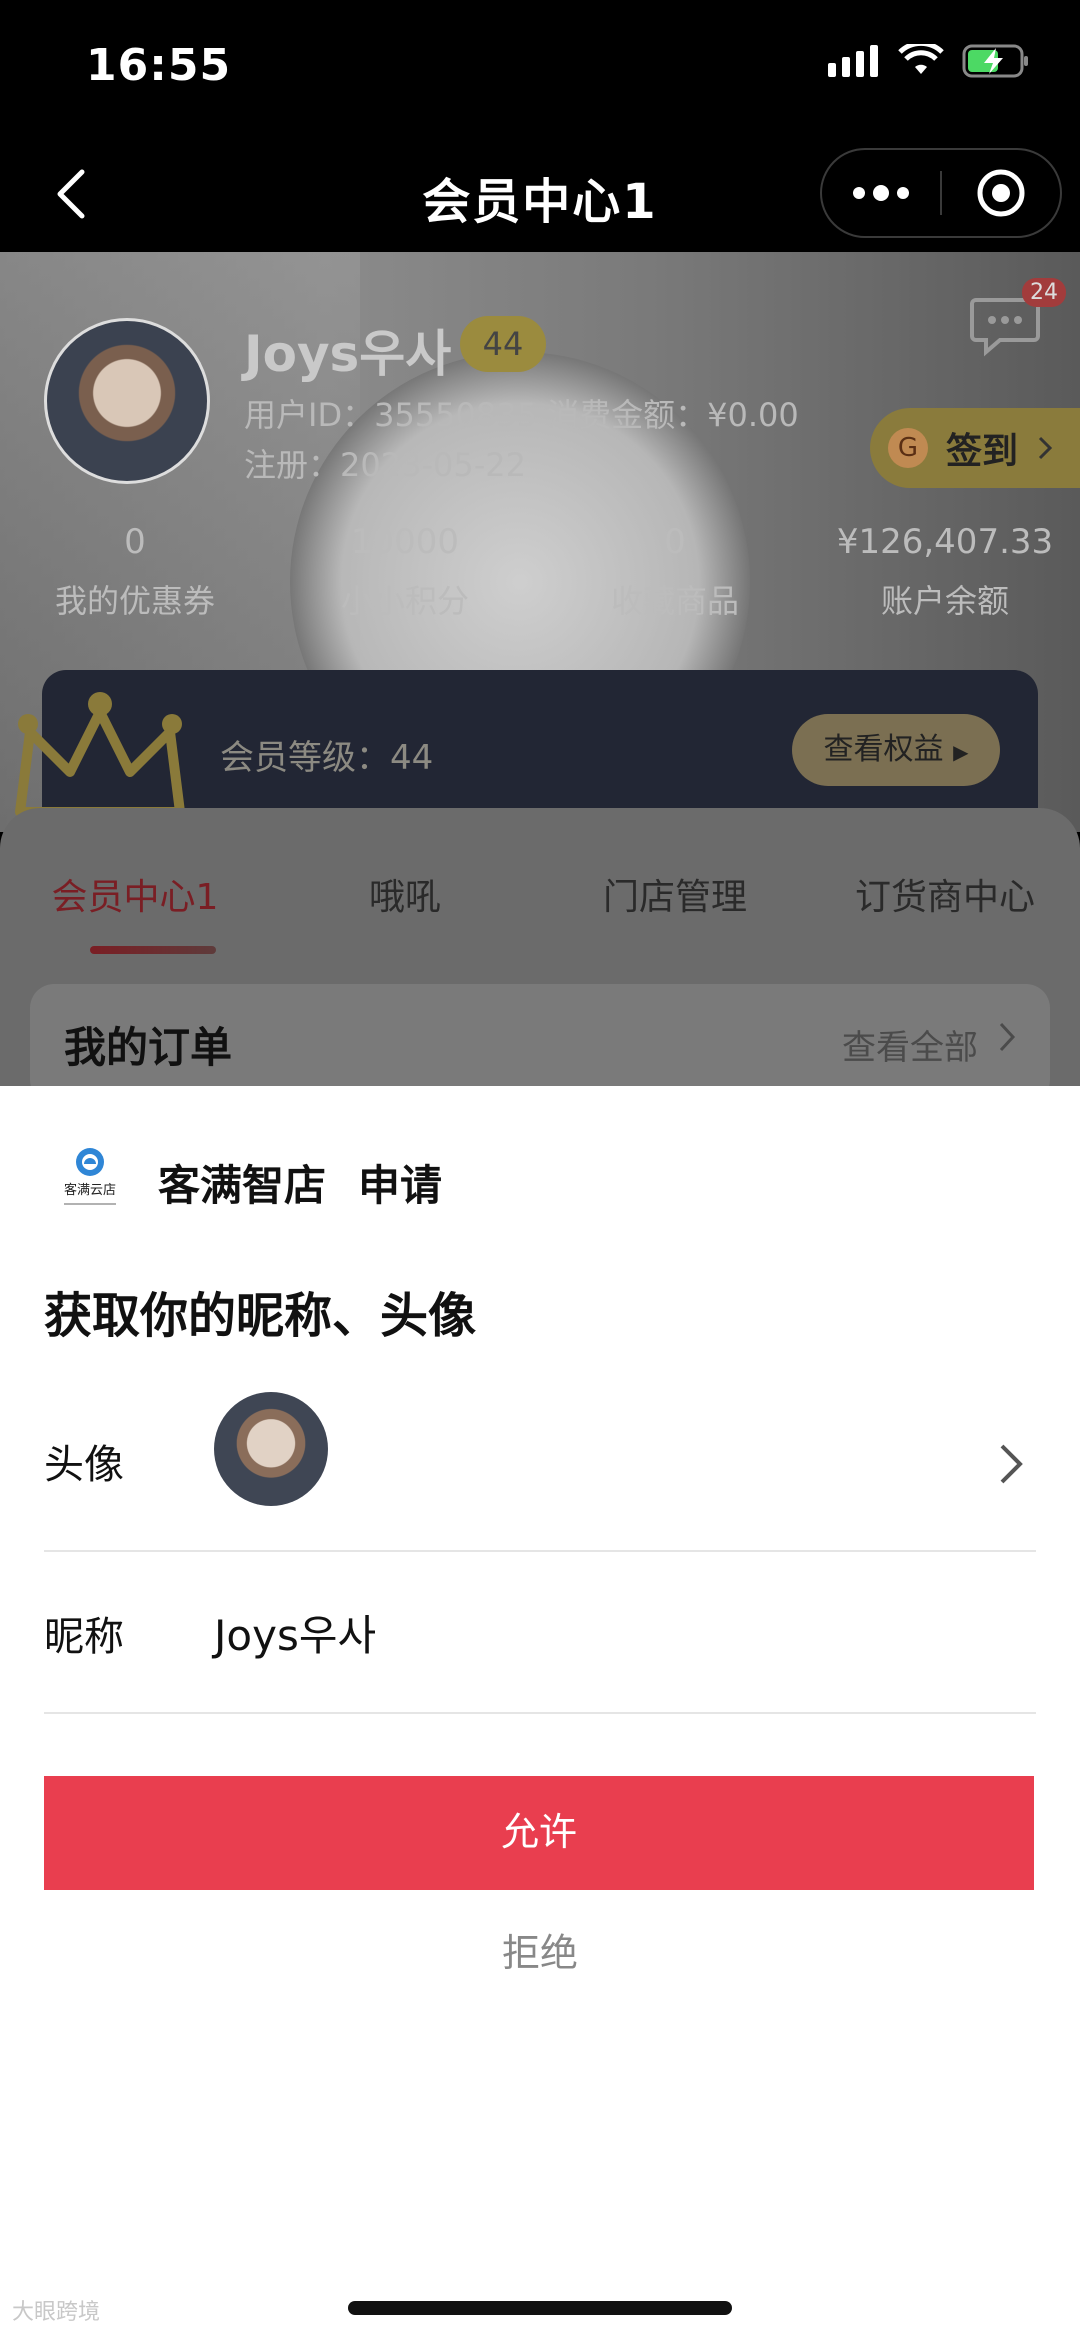 The height and width of the screenshot is (2337, 1080). What do you see at coordinates (921, 59) in the screenshot?
I see `wifi-icon` at bounding box center [921, 59].